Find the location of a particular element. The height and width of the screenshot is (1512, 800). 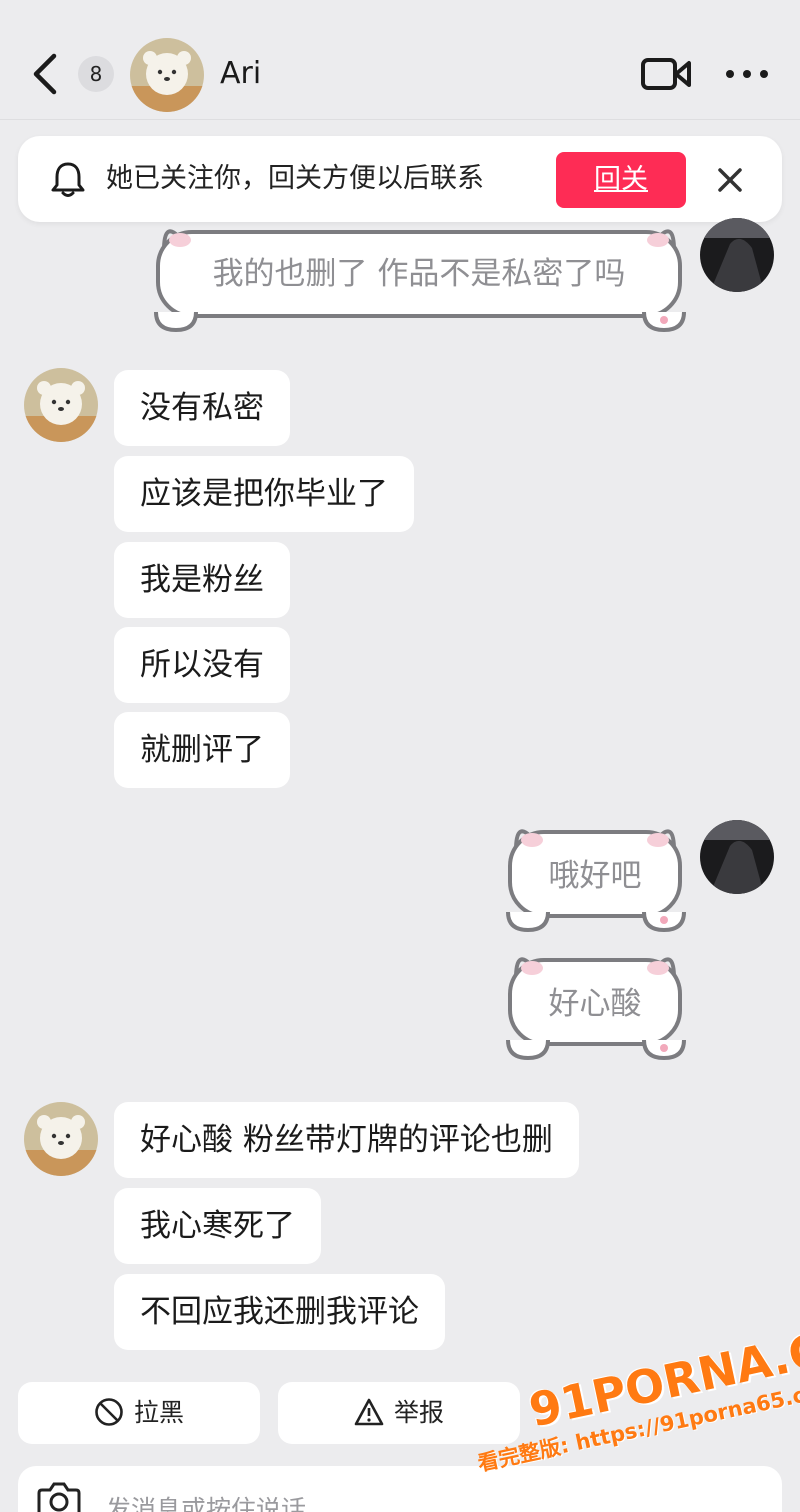

follow-back-button: 回关 is located at coordinates (621, 180).